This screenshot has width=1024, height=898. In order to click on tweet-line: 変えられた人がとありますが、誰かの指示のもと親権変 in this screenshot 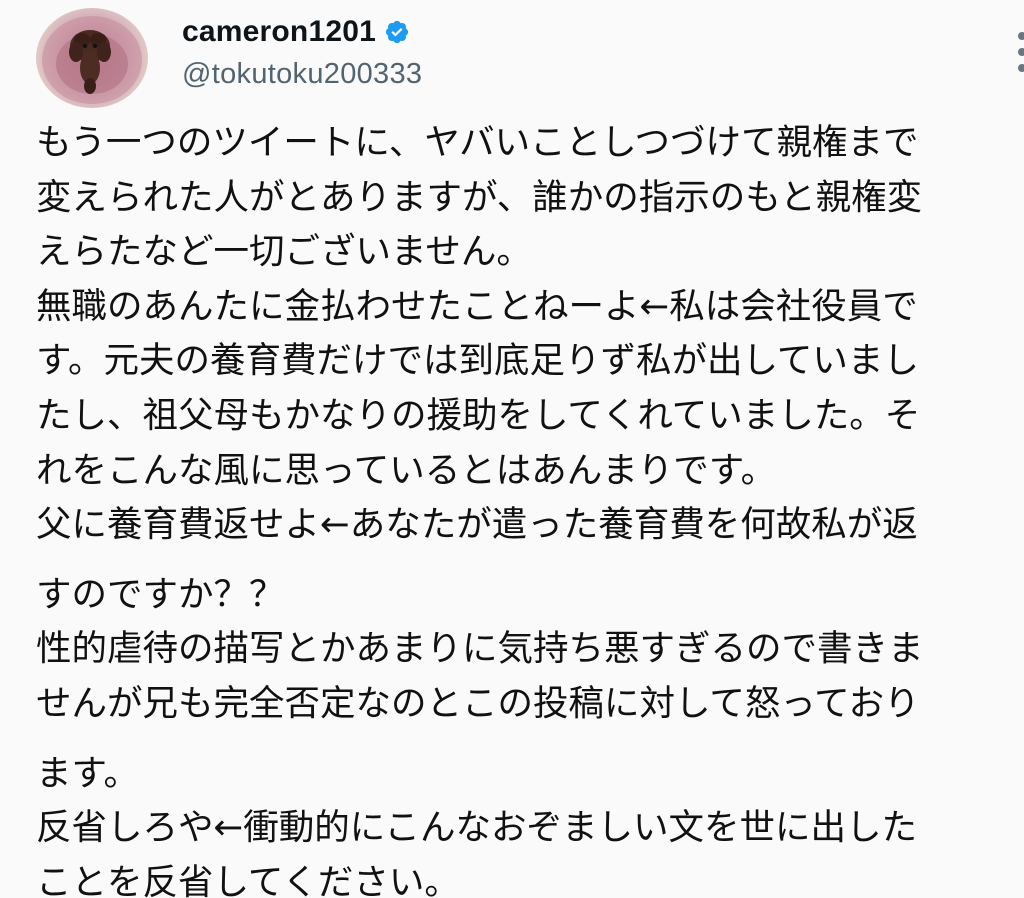, I will do `click(479, 197)`.